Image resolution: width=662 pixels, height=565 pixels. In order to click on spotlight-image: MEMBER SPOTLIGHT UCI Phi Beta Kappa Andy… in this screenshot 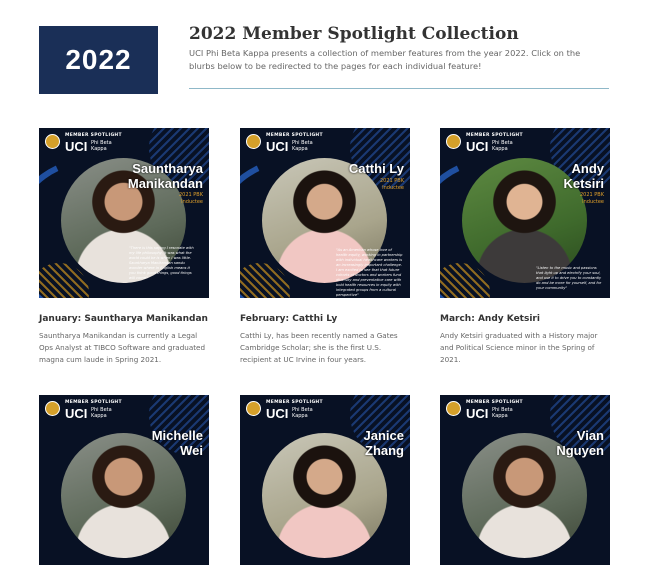, I will do `click(525, 213)`.